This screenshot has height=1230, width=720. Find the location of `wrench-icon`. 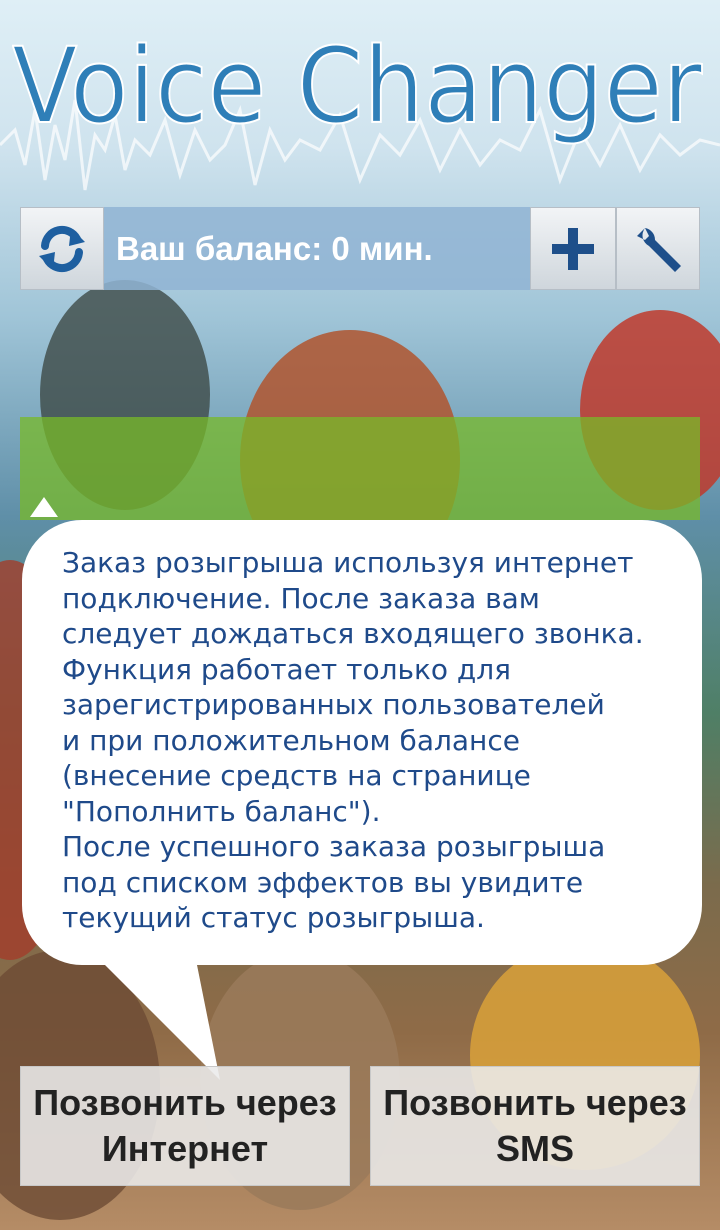

wrench-icon is located at coordinates (659, 249).